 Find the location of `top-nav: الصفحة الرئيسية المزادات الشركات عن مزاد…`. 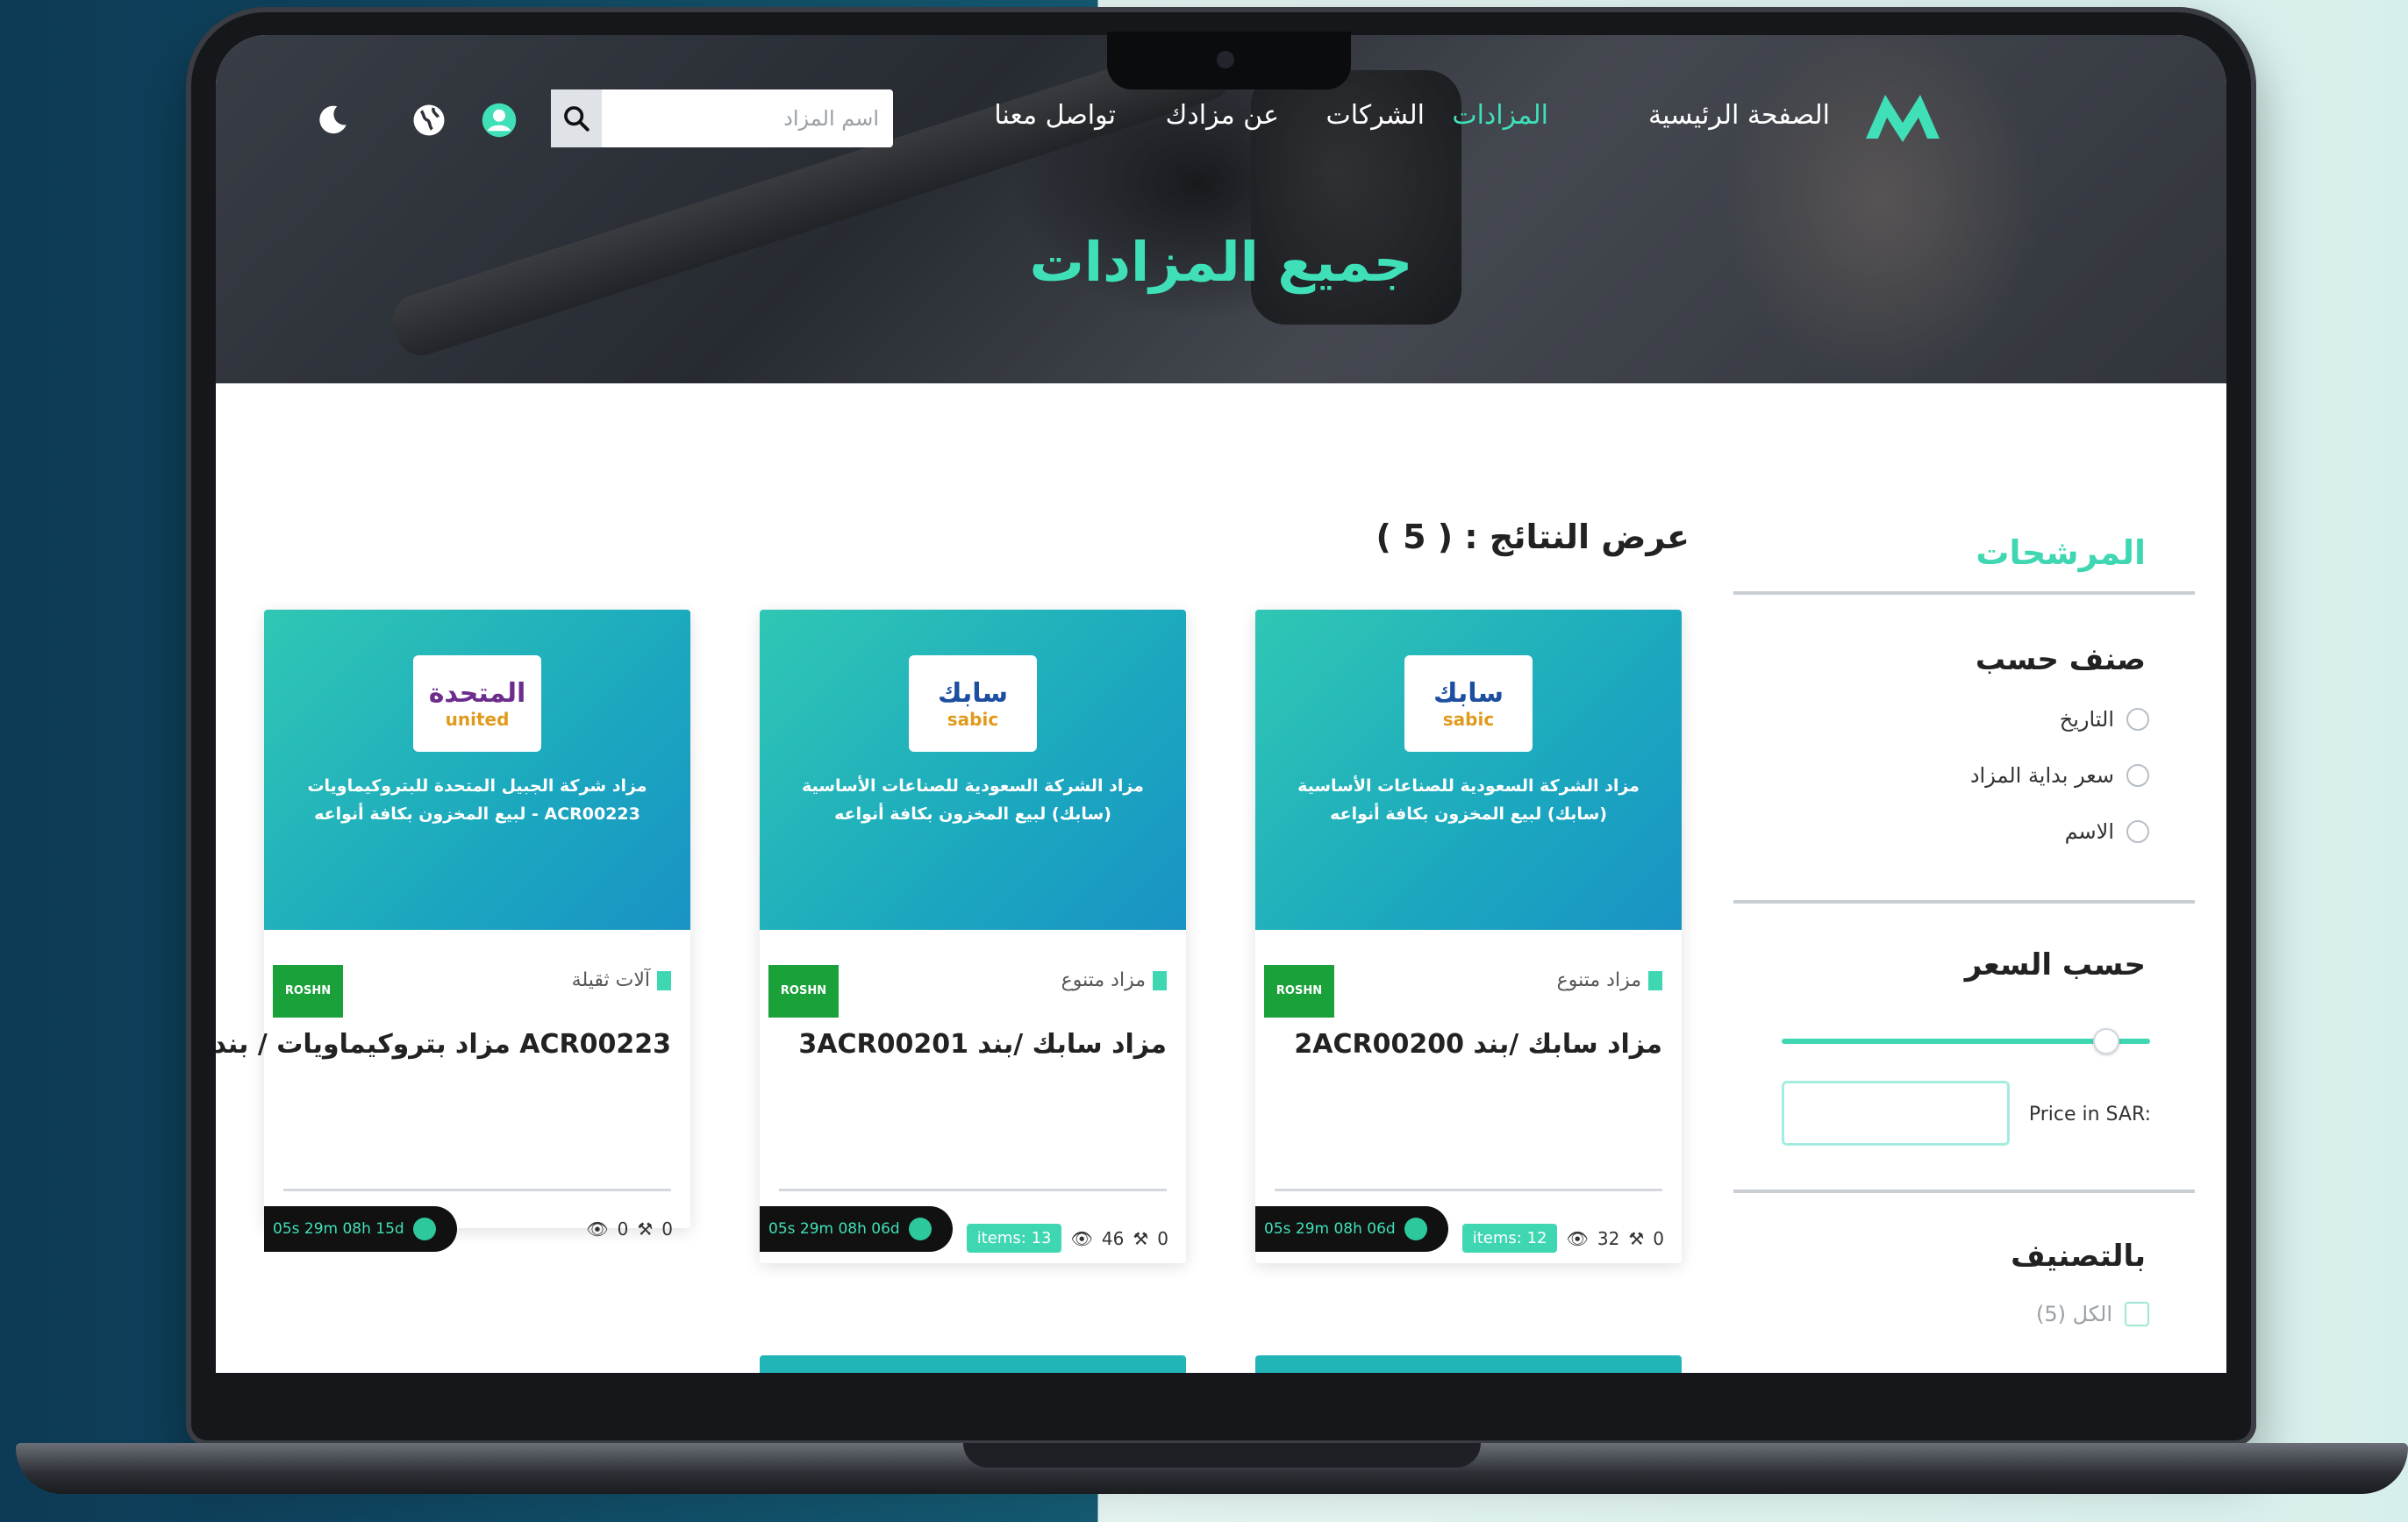

top-nav: الصفحة الرئيسية المزادات الشركات عن مزاد… is located at coordinates (1221, 118).